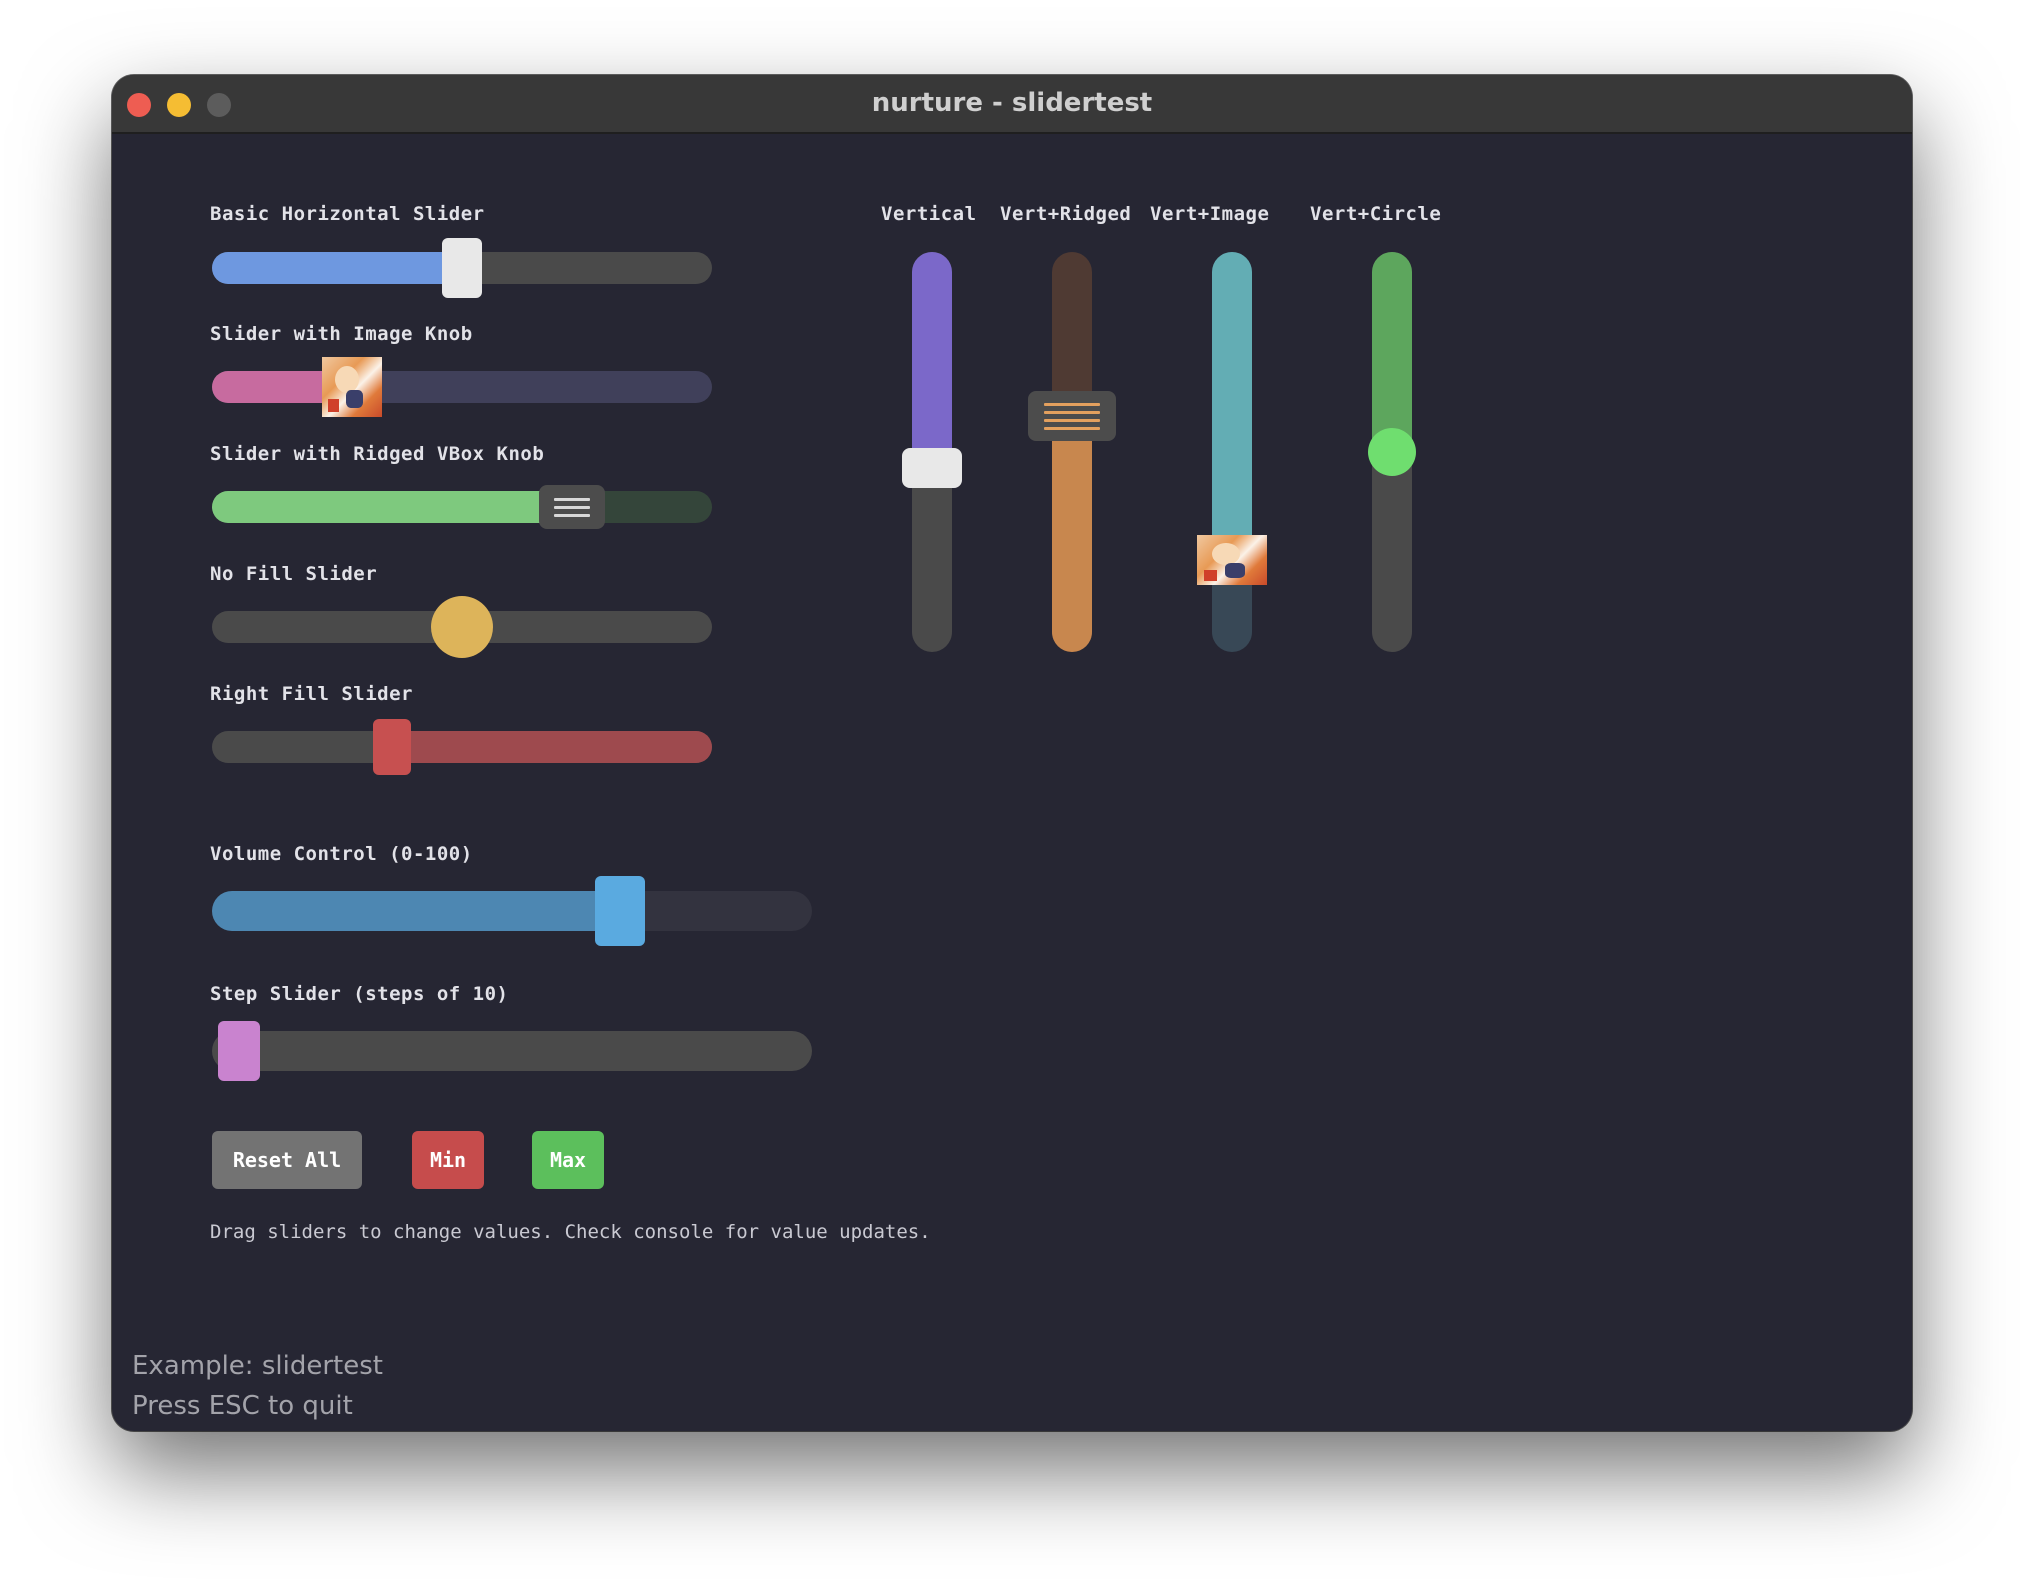 This screenshot has height=1580, width=2024. I want to click on window-title: nurture - slidertest, so click(1012, 103).